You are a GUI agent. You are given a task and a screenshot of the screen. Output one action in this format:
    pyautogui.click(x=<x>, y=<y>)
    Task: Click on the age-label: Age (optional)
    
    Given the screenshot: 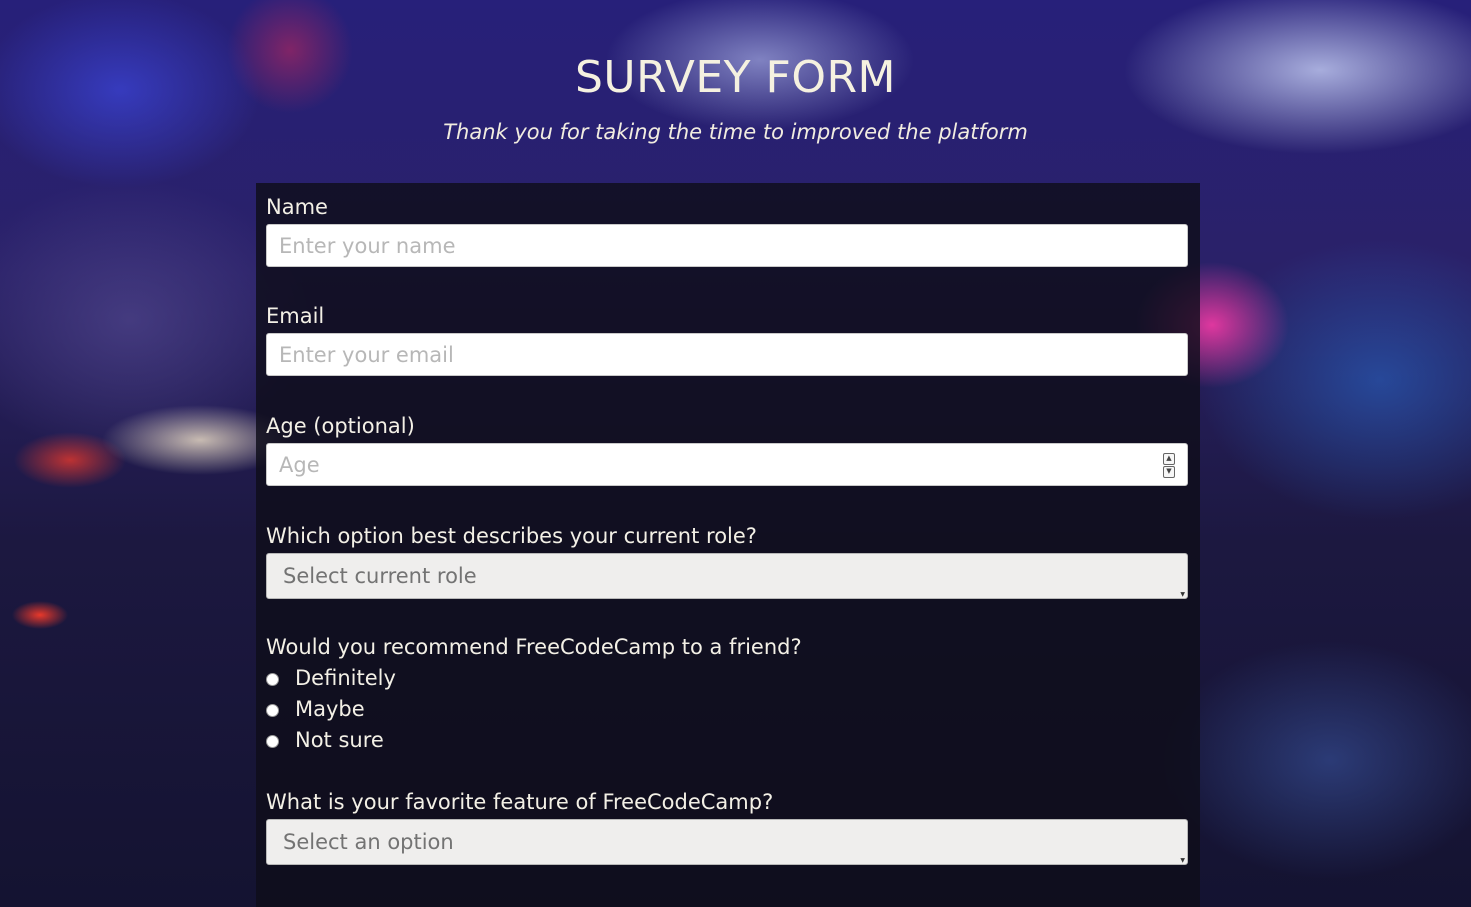 What is the action you would take?
    pyautogui.click(x=340, y=426)
    